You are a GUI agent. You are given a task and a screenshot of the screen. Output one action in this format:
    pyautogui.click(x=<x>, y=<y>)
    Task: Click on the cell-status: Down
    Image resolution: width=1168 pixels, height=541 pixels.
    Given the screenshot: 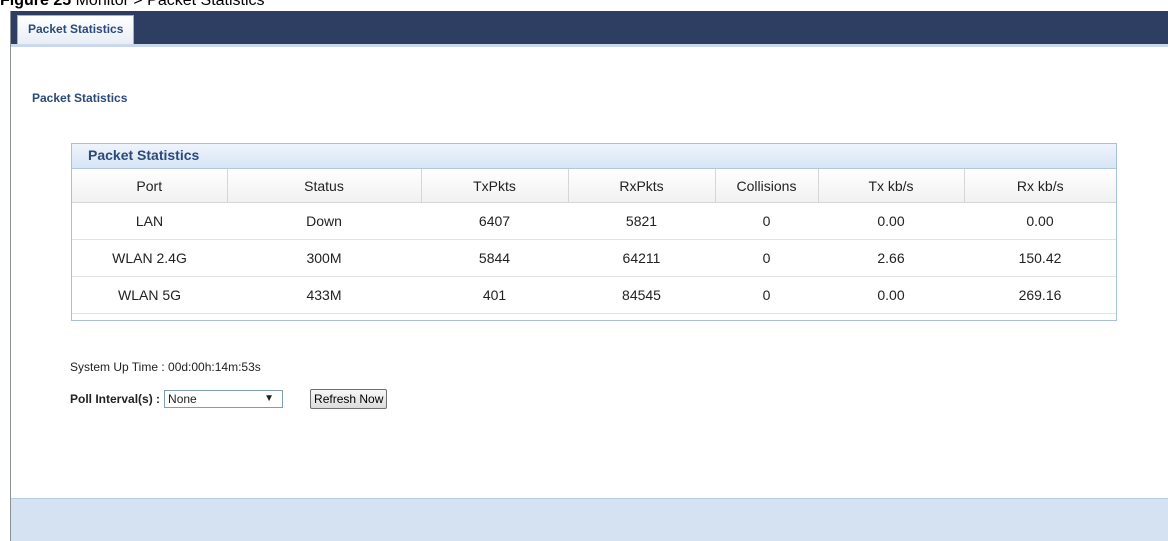 What is the action you would take?
    pyautogui.click(x=324, y=221)
    